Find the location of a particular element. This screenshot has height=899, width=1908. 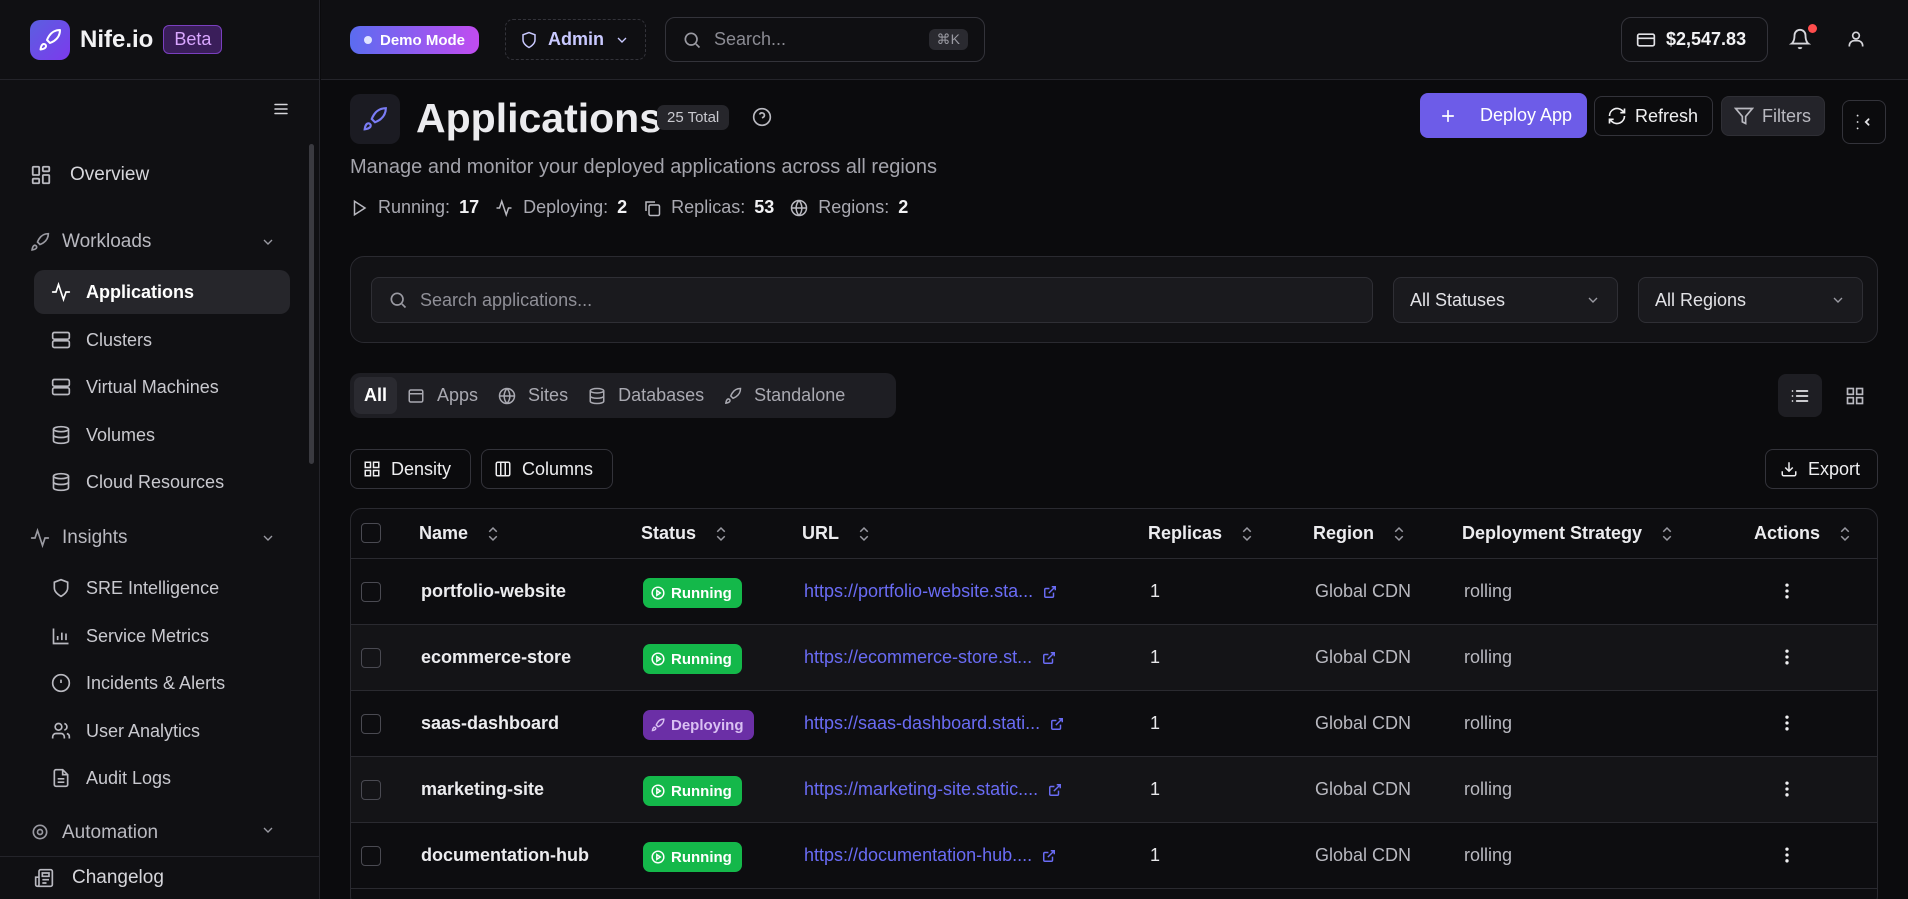

user-icon is located at coordinates (1856, 39).